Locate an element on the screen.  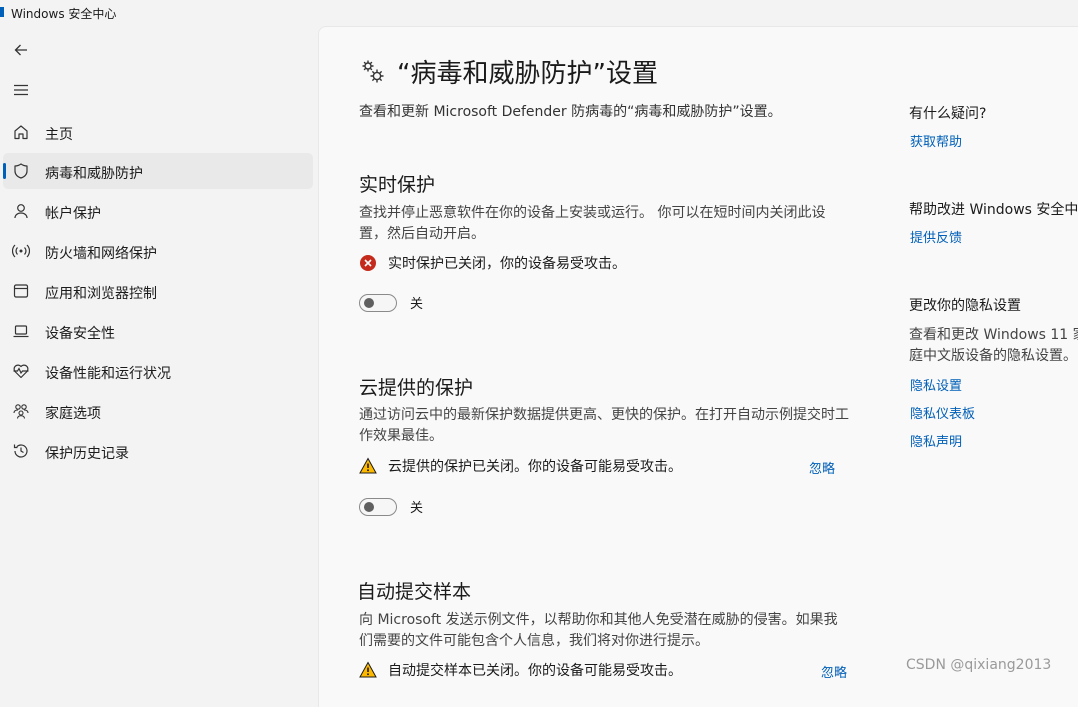
sample-dismiss-link: 忽略 is located at coordinates (834, 671).